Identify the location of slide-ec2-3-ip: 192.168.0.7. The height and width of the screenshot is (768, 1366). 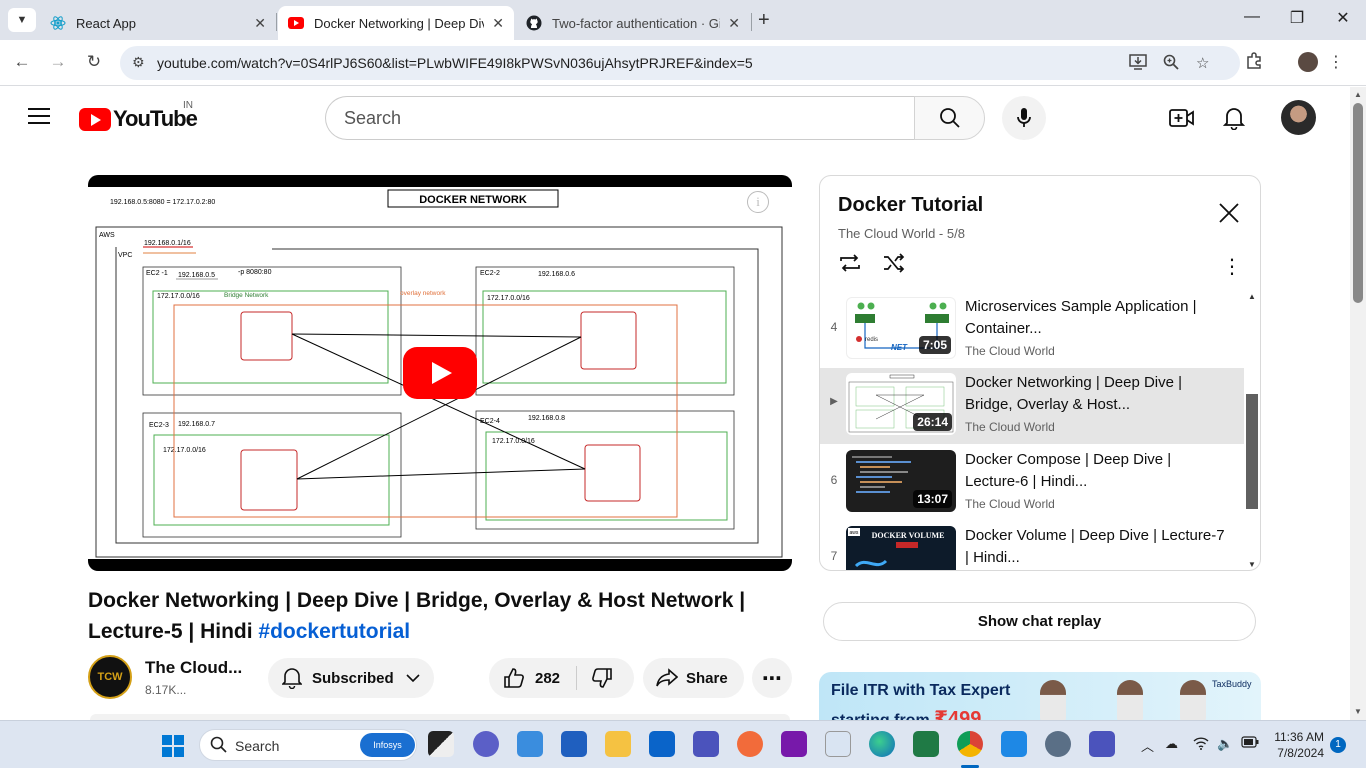
(196, 424).